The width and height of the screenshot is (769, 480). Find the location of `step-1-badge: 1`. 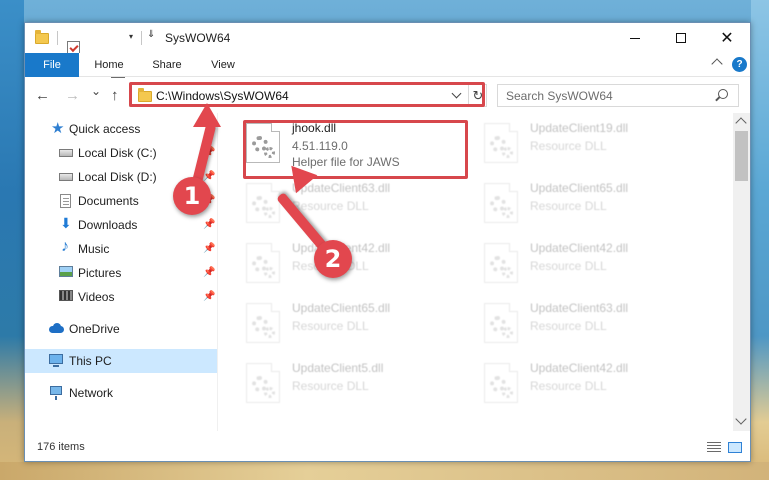

step-1-badge: 1 is located at coordinates (192, 196).